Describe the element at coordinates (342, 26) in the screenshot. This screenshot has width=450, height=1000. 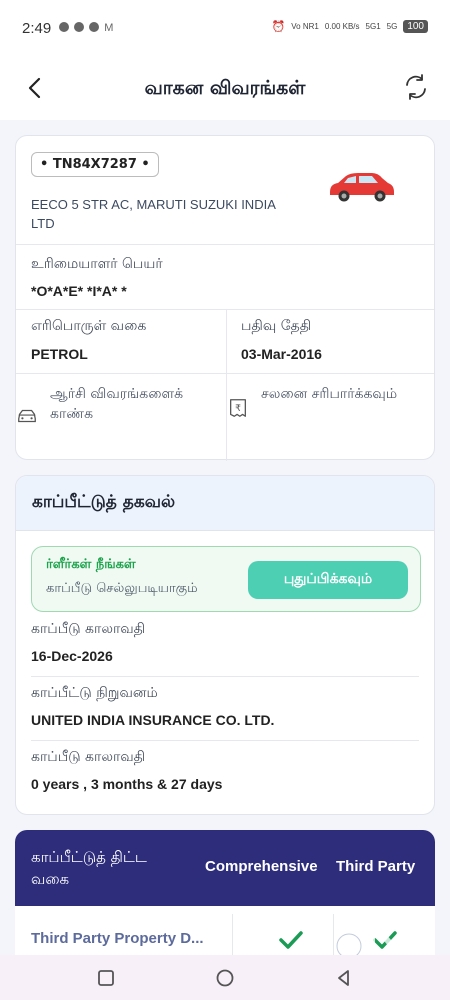
I see `speed-text: 0.00 KB/s` at that location.